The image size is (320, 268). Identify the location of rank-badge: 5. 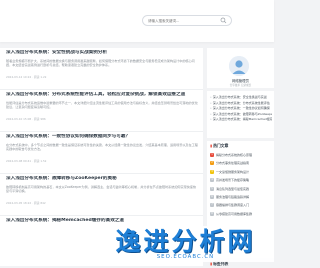
(212, 188).